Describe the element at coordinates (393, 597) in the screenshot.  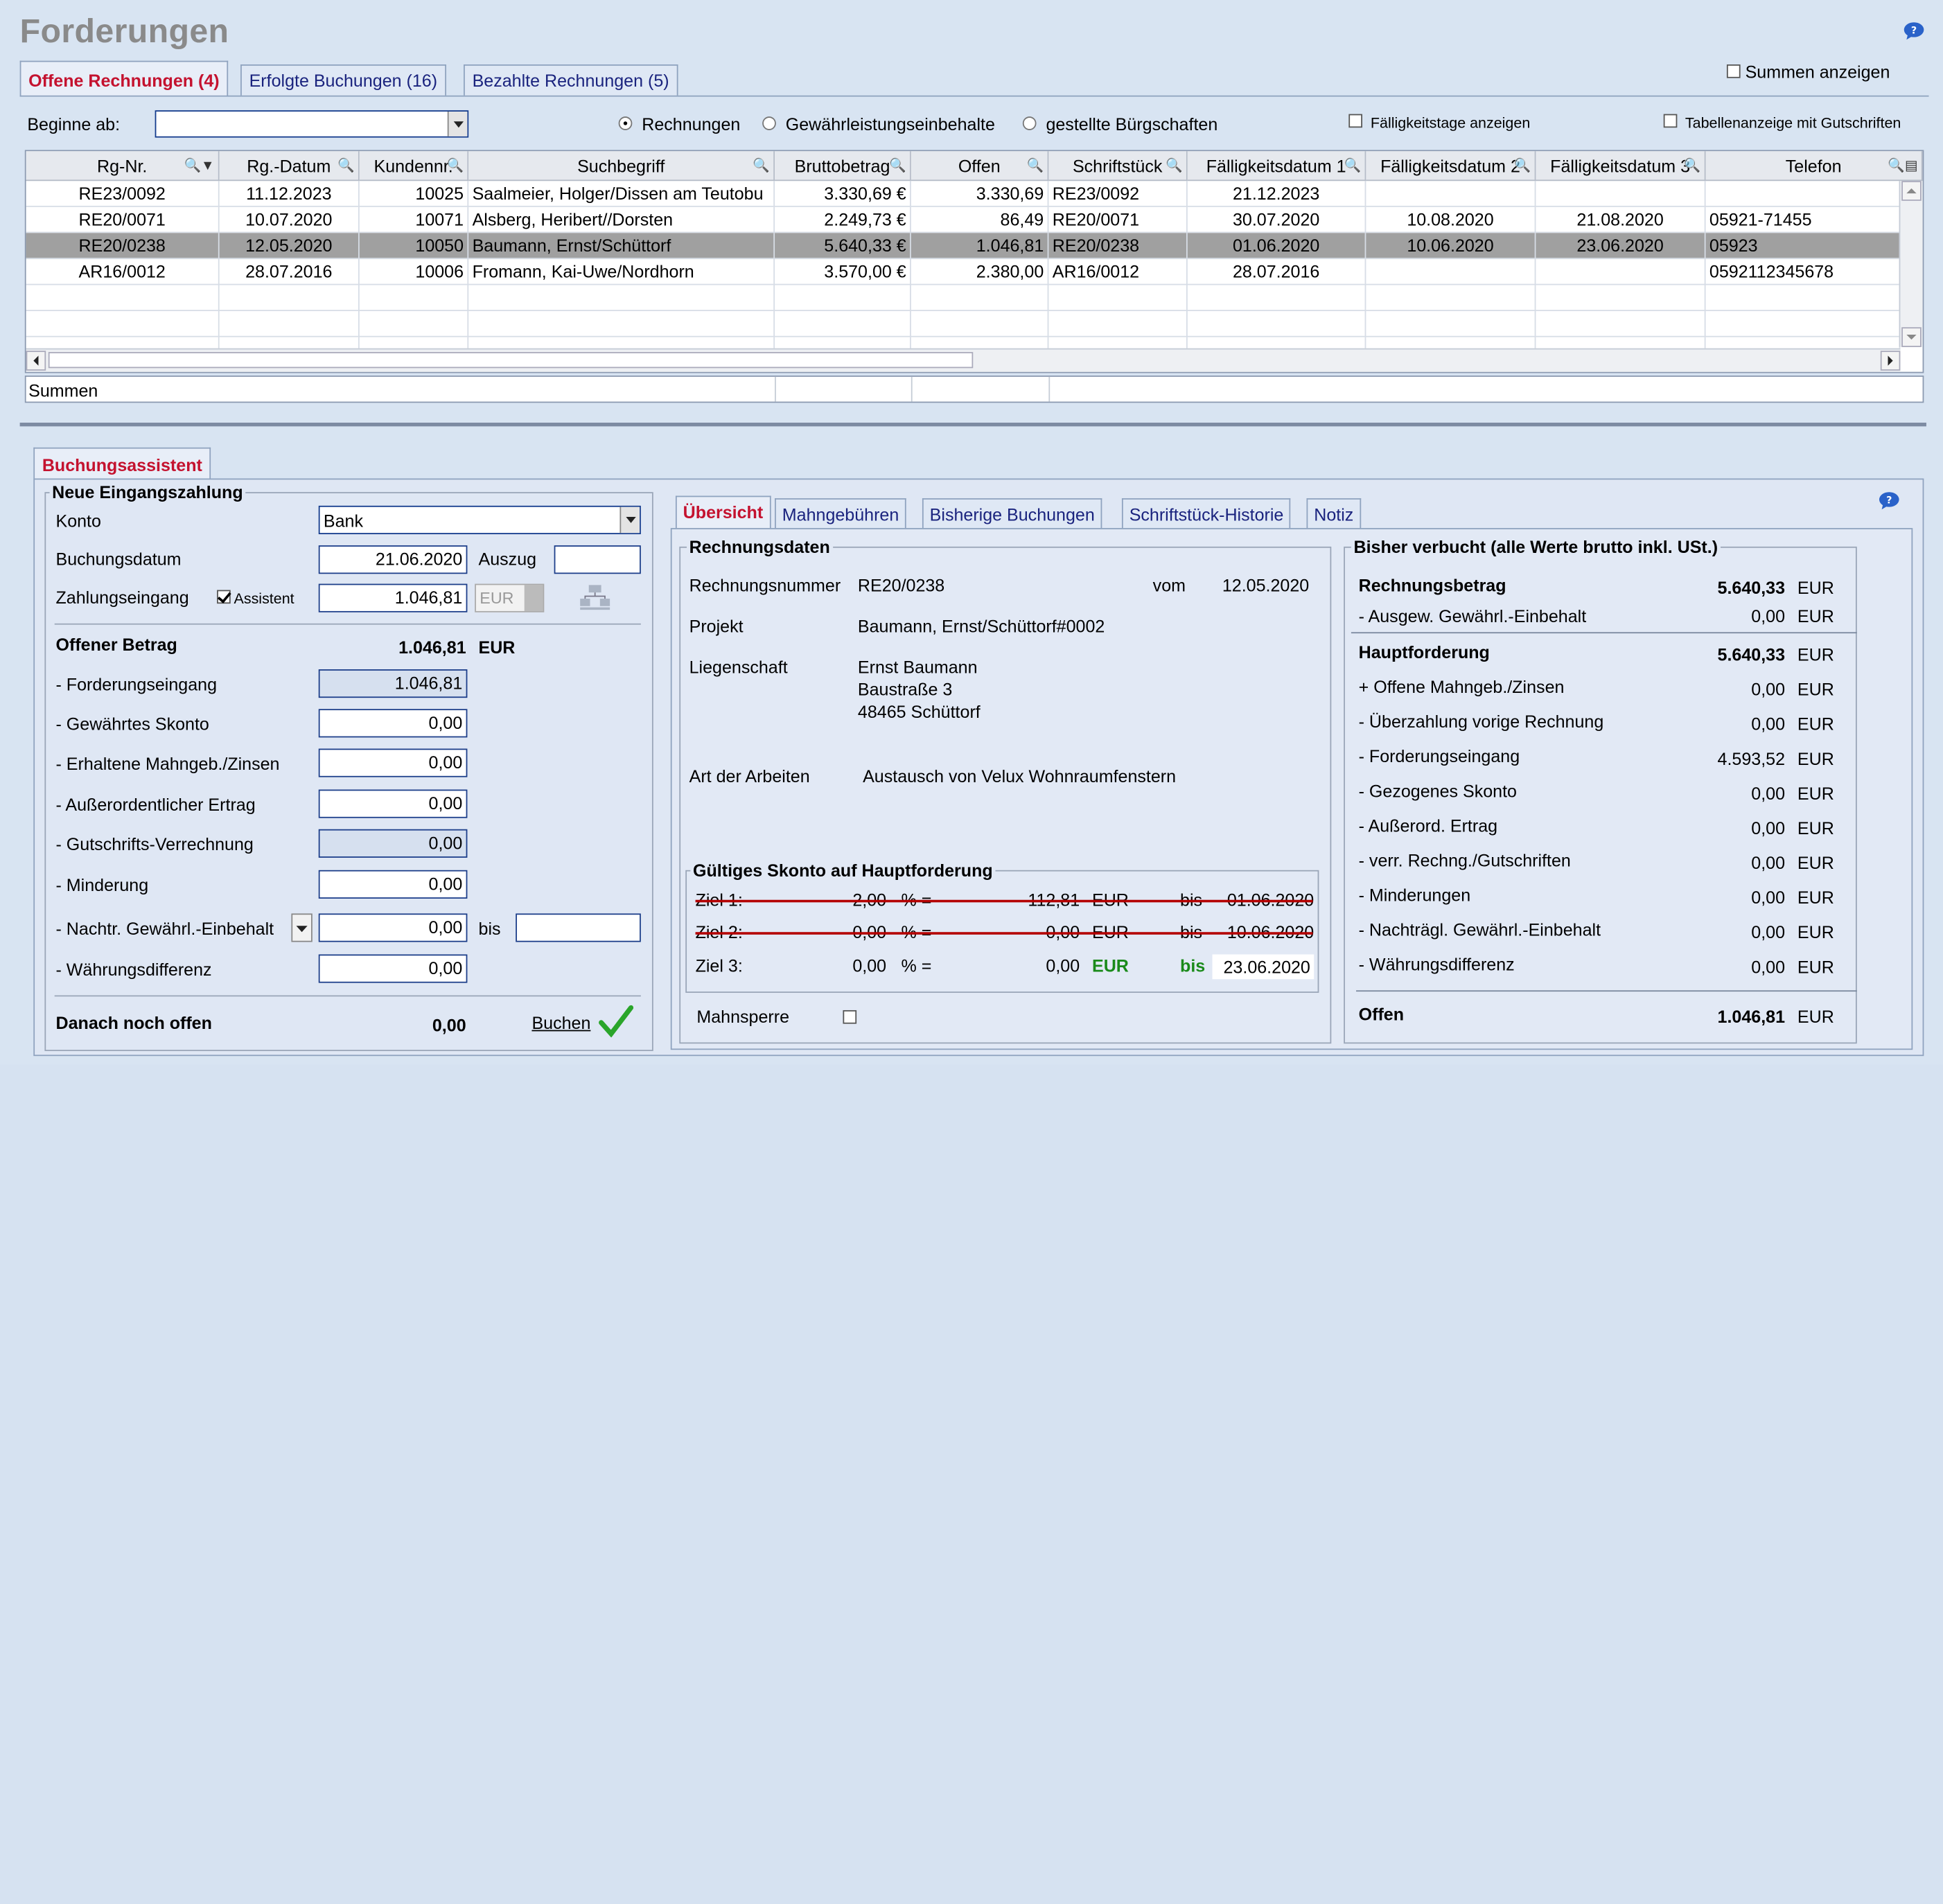
I see `zahlungseingang-field: 1.046,81` at that location.